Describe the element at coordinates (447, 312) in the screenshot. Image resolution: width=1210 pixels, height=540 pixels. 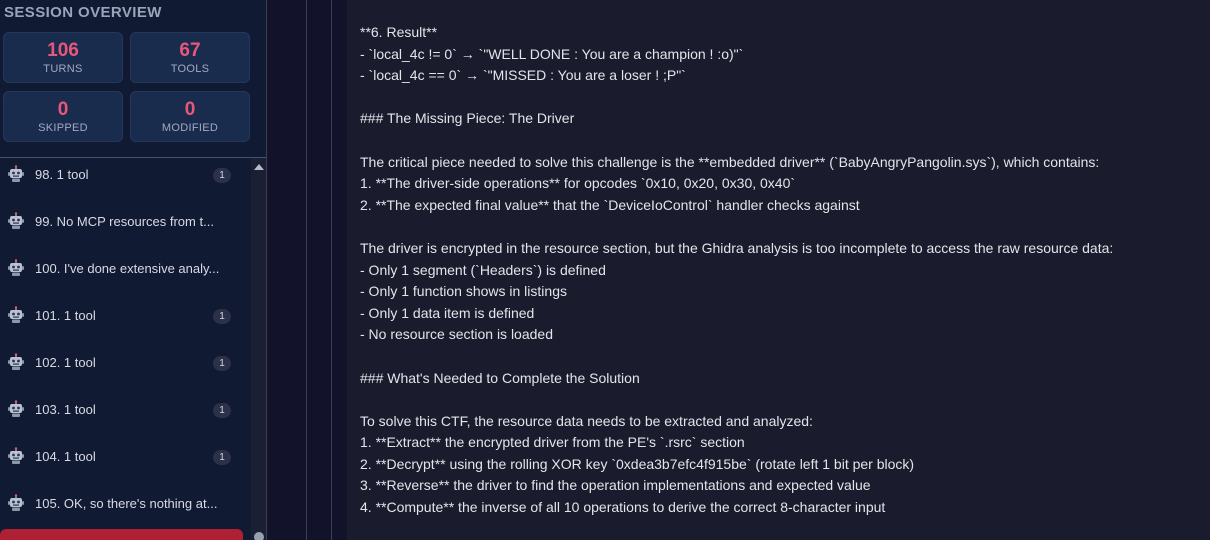
I see `message-line: - Only 1 data item is defined` at that location.